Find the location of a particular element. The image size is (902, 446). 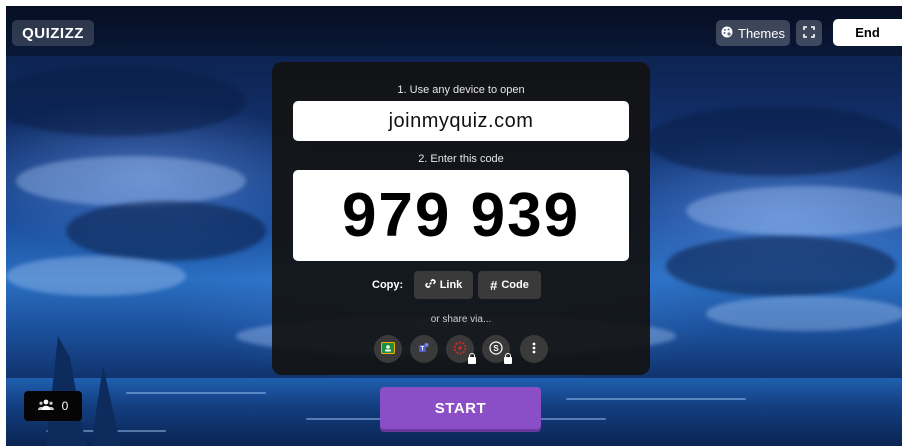

share-microsoft-teams-button: T is located at coordinates (424, 349).